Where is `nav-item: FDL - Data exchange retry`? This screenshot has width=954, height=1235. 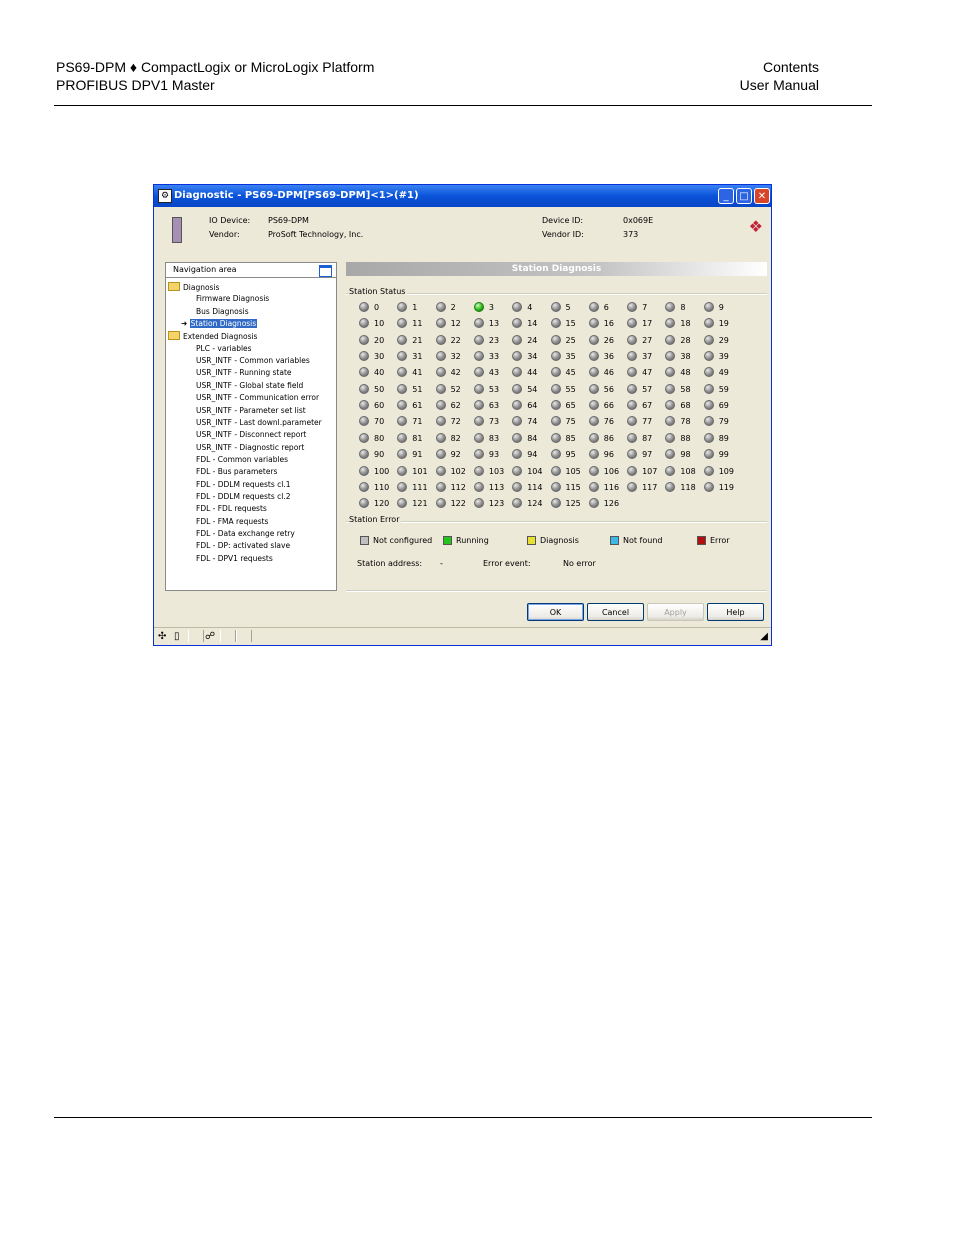
nav-item: FDL - Data exchange retry is located at coordinates (245, 534).